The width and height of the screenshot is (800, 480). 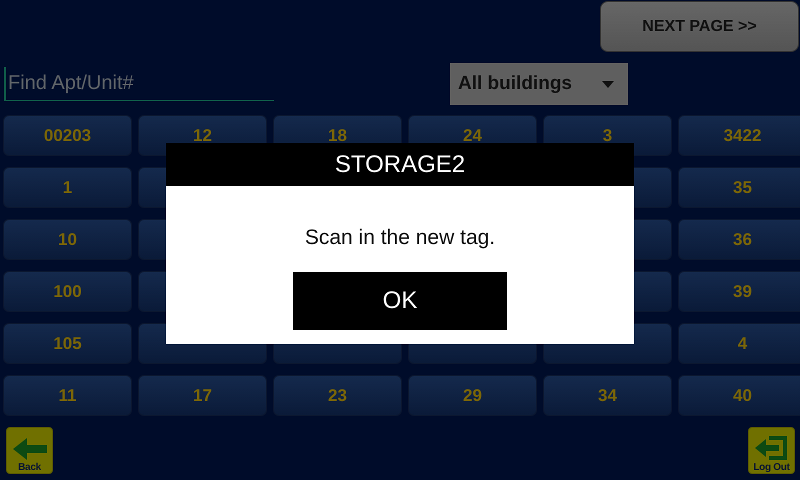 I want to click on back-button: Back, so click(x=29, y=450).